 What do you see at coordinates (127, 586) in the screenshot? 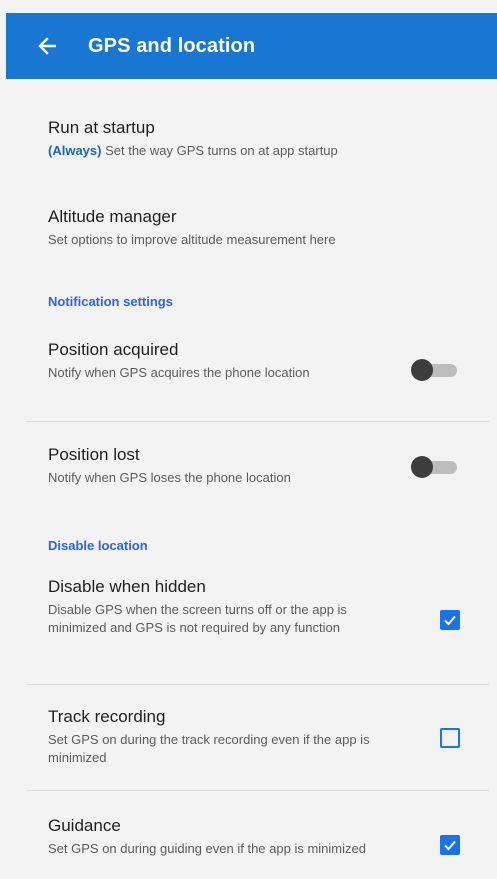
I see `pref-title: Disable when hidden` at bounding box center [127, 586].